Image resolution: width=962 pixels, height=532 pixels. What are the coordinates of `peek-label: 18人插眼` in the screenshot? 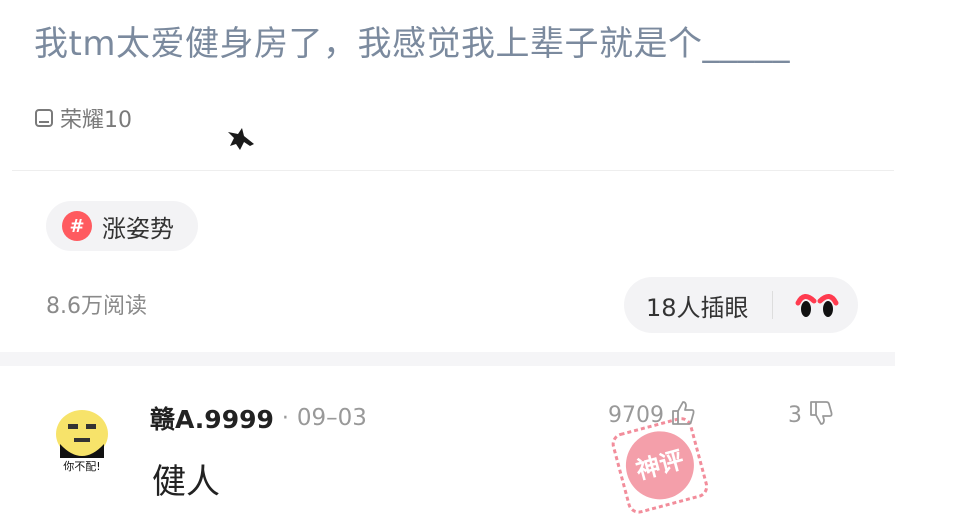 It's located at (697, 307).